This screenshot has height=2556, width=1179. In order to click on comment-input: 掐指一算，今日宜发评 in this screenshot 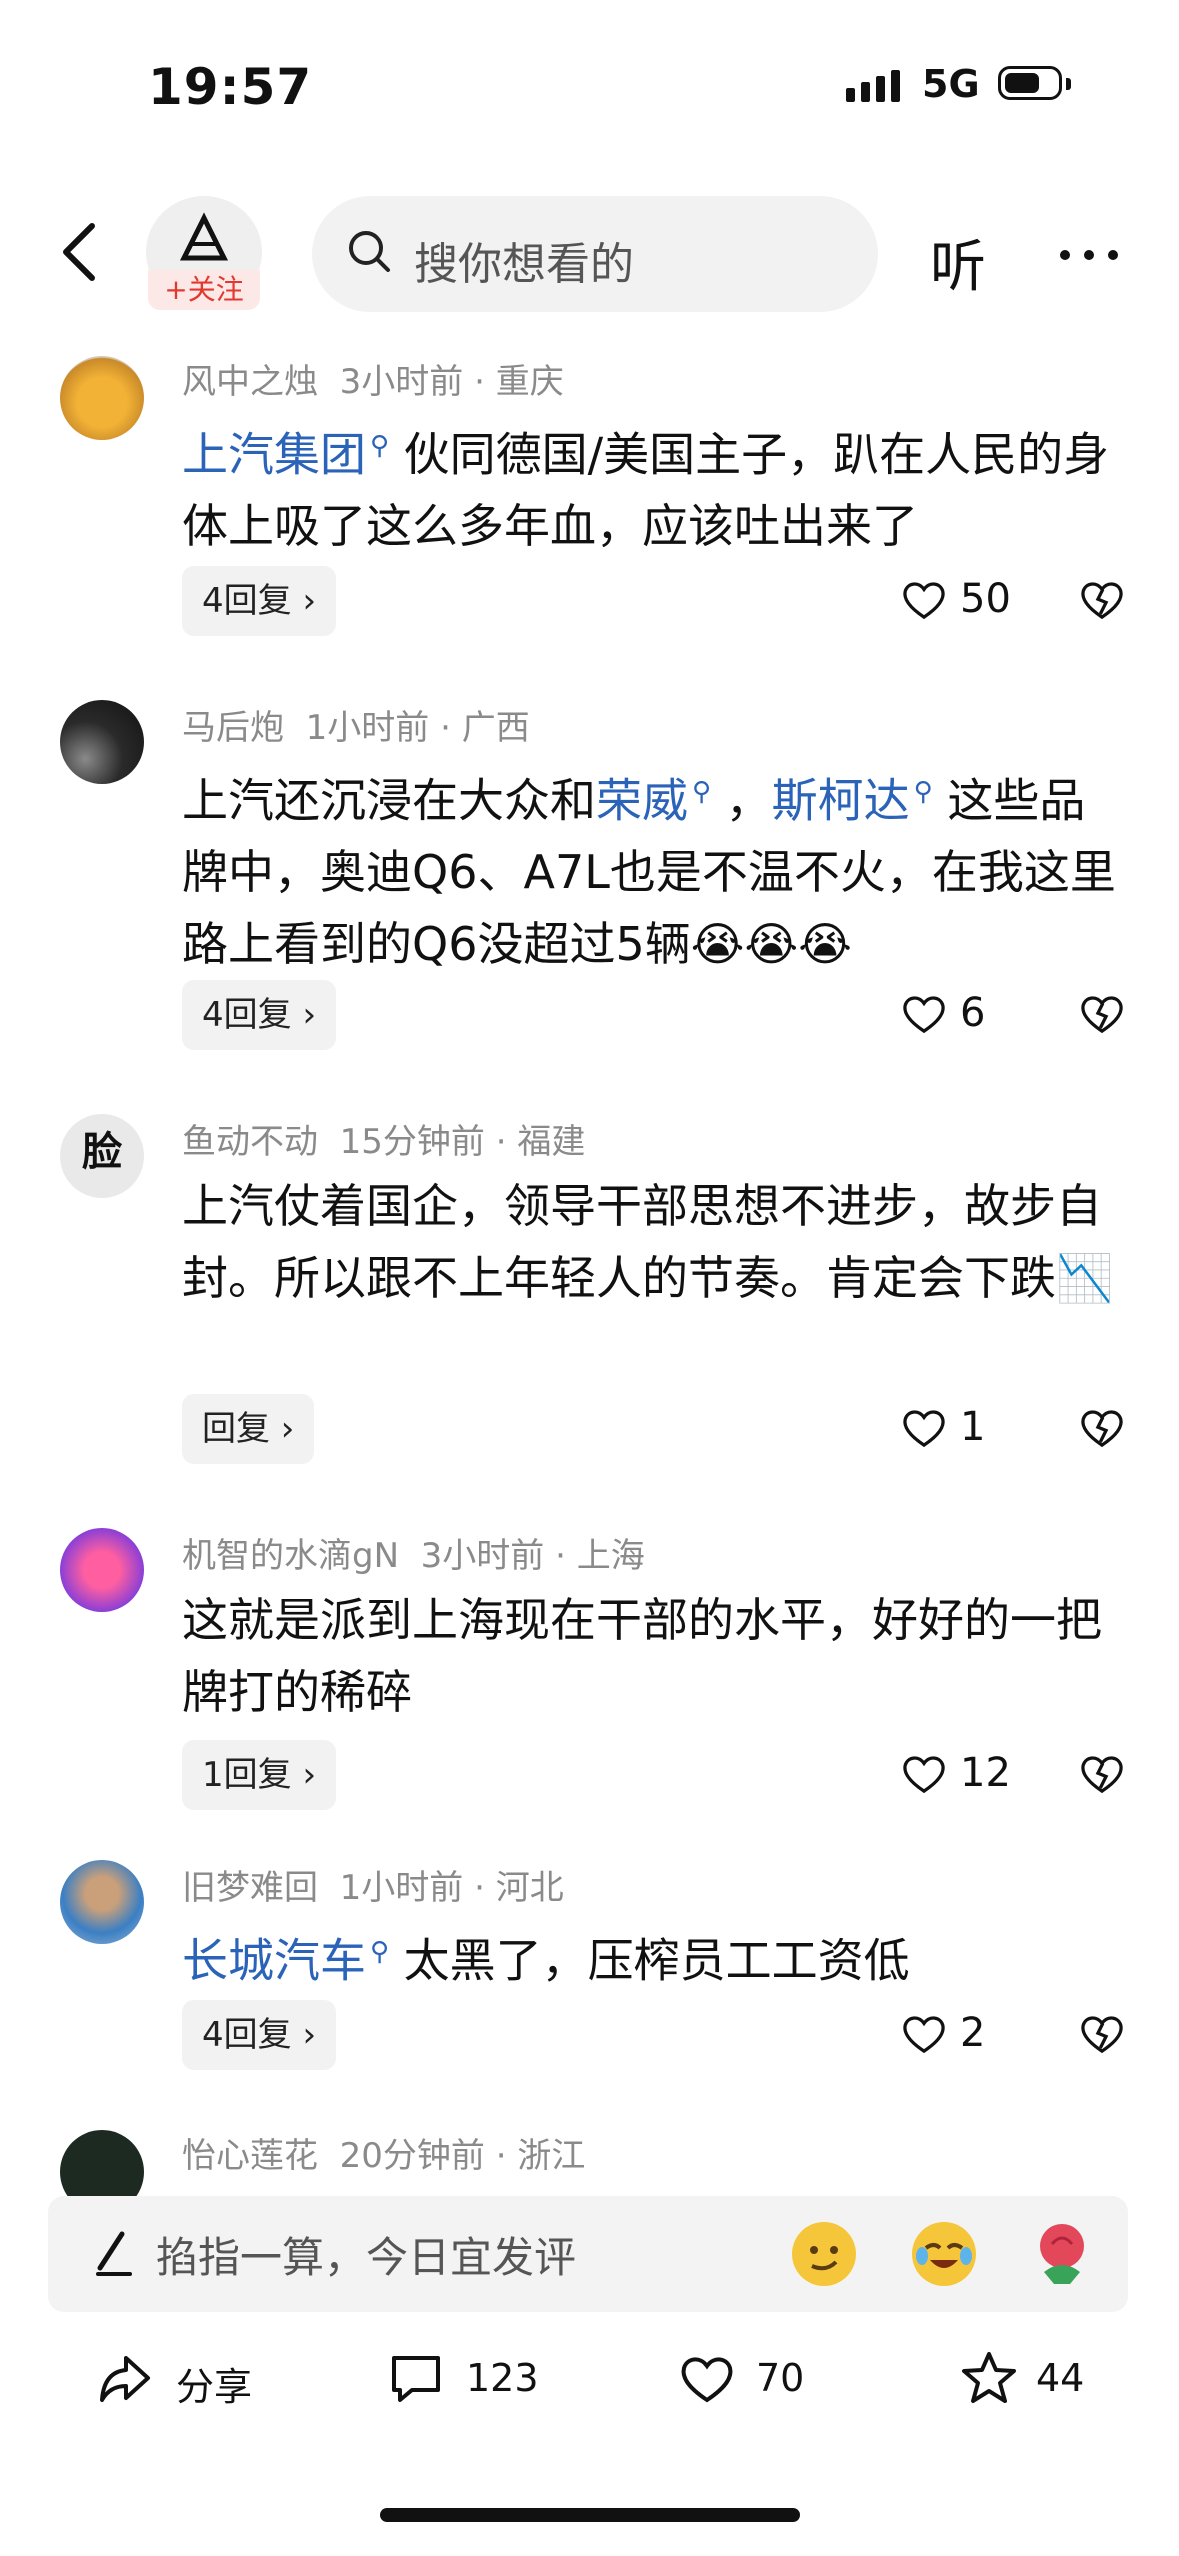, I will do `click(366, 2254)`.